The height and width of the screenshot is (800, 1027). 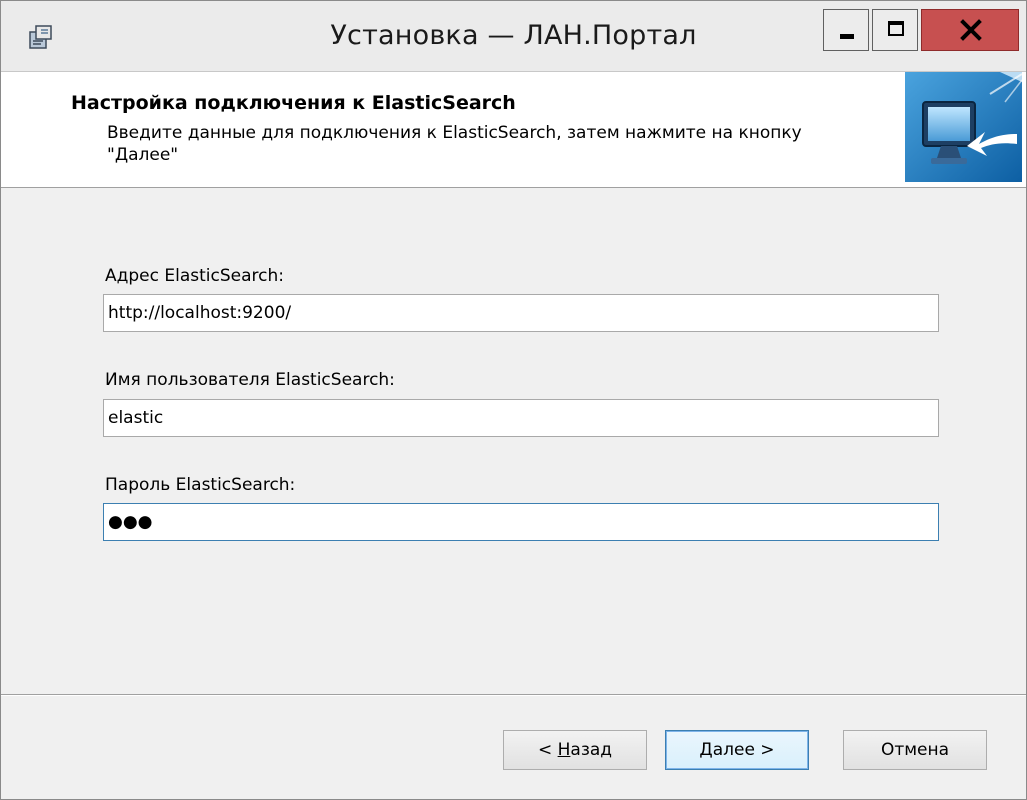 What do you see at coordinates (706, 750) in the screenshot?
I see `next-mnemonic: Д` at bounding box center [706, 750].